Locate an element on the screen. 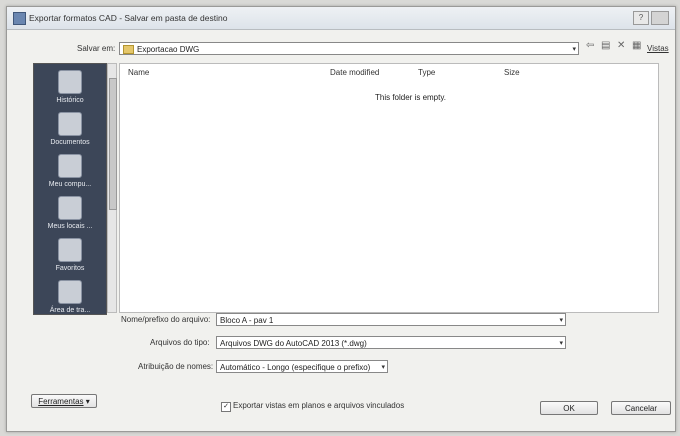  app-icon is located at coordinates (19, 18).